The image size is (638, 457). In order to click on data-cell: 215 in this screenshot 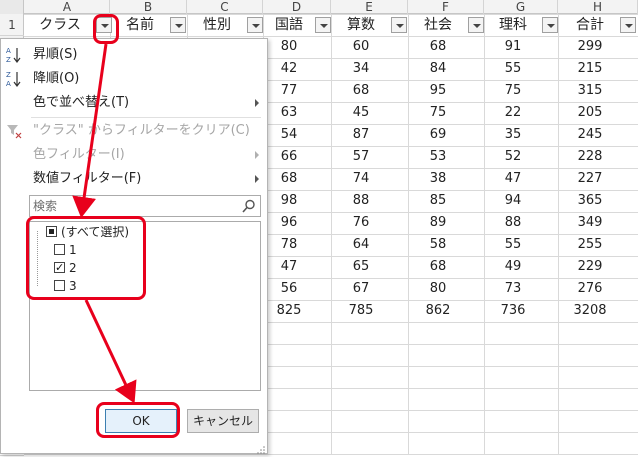, I will do `click(590, 69)`.